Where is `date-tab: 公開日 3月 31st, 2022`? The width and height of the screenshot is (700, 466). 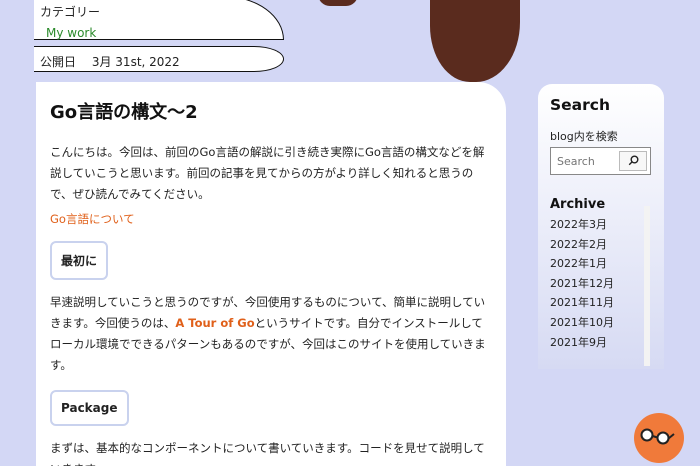
date-tab: 公開日 3月 31st, 2022 is located at coordinates (159, 59).